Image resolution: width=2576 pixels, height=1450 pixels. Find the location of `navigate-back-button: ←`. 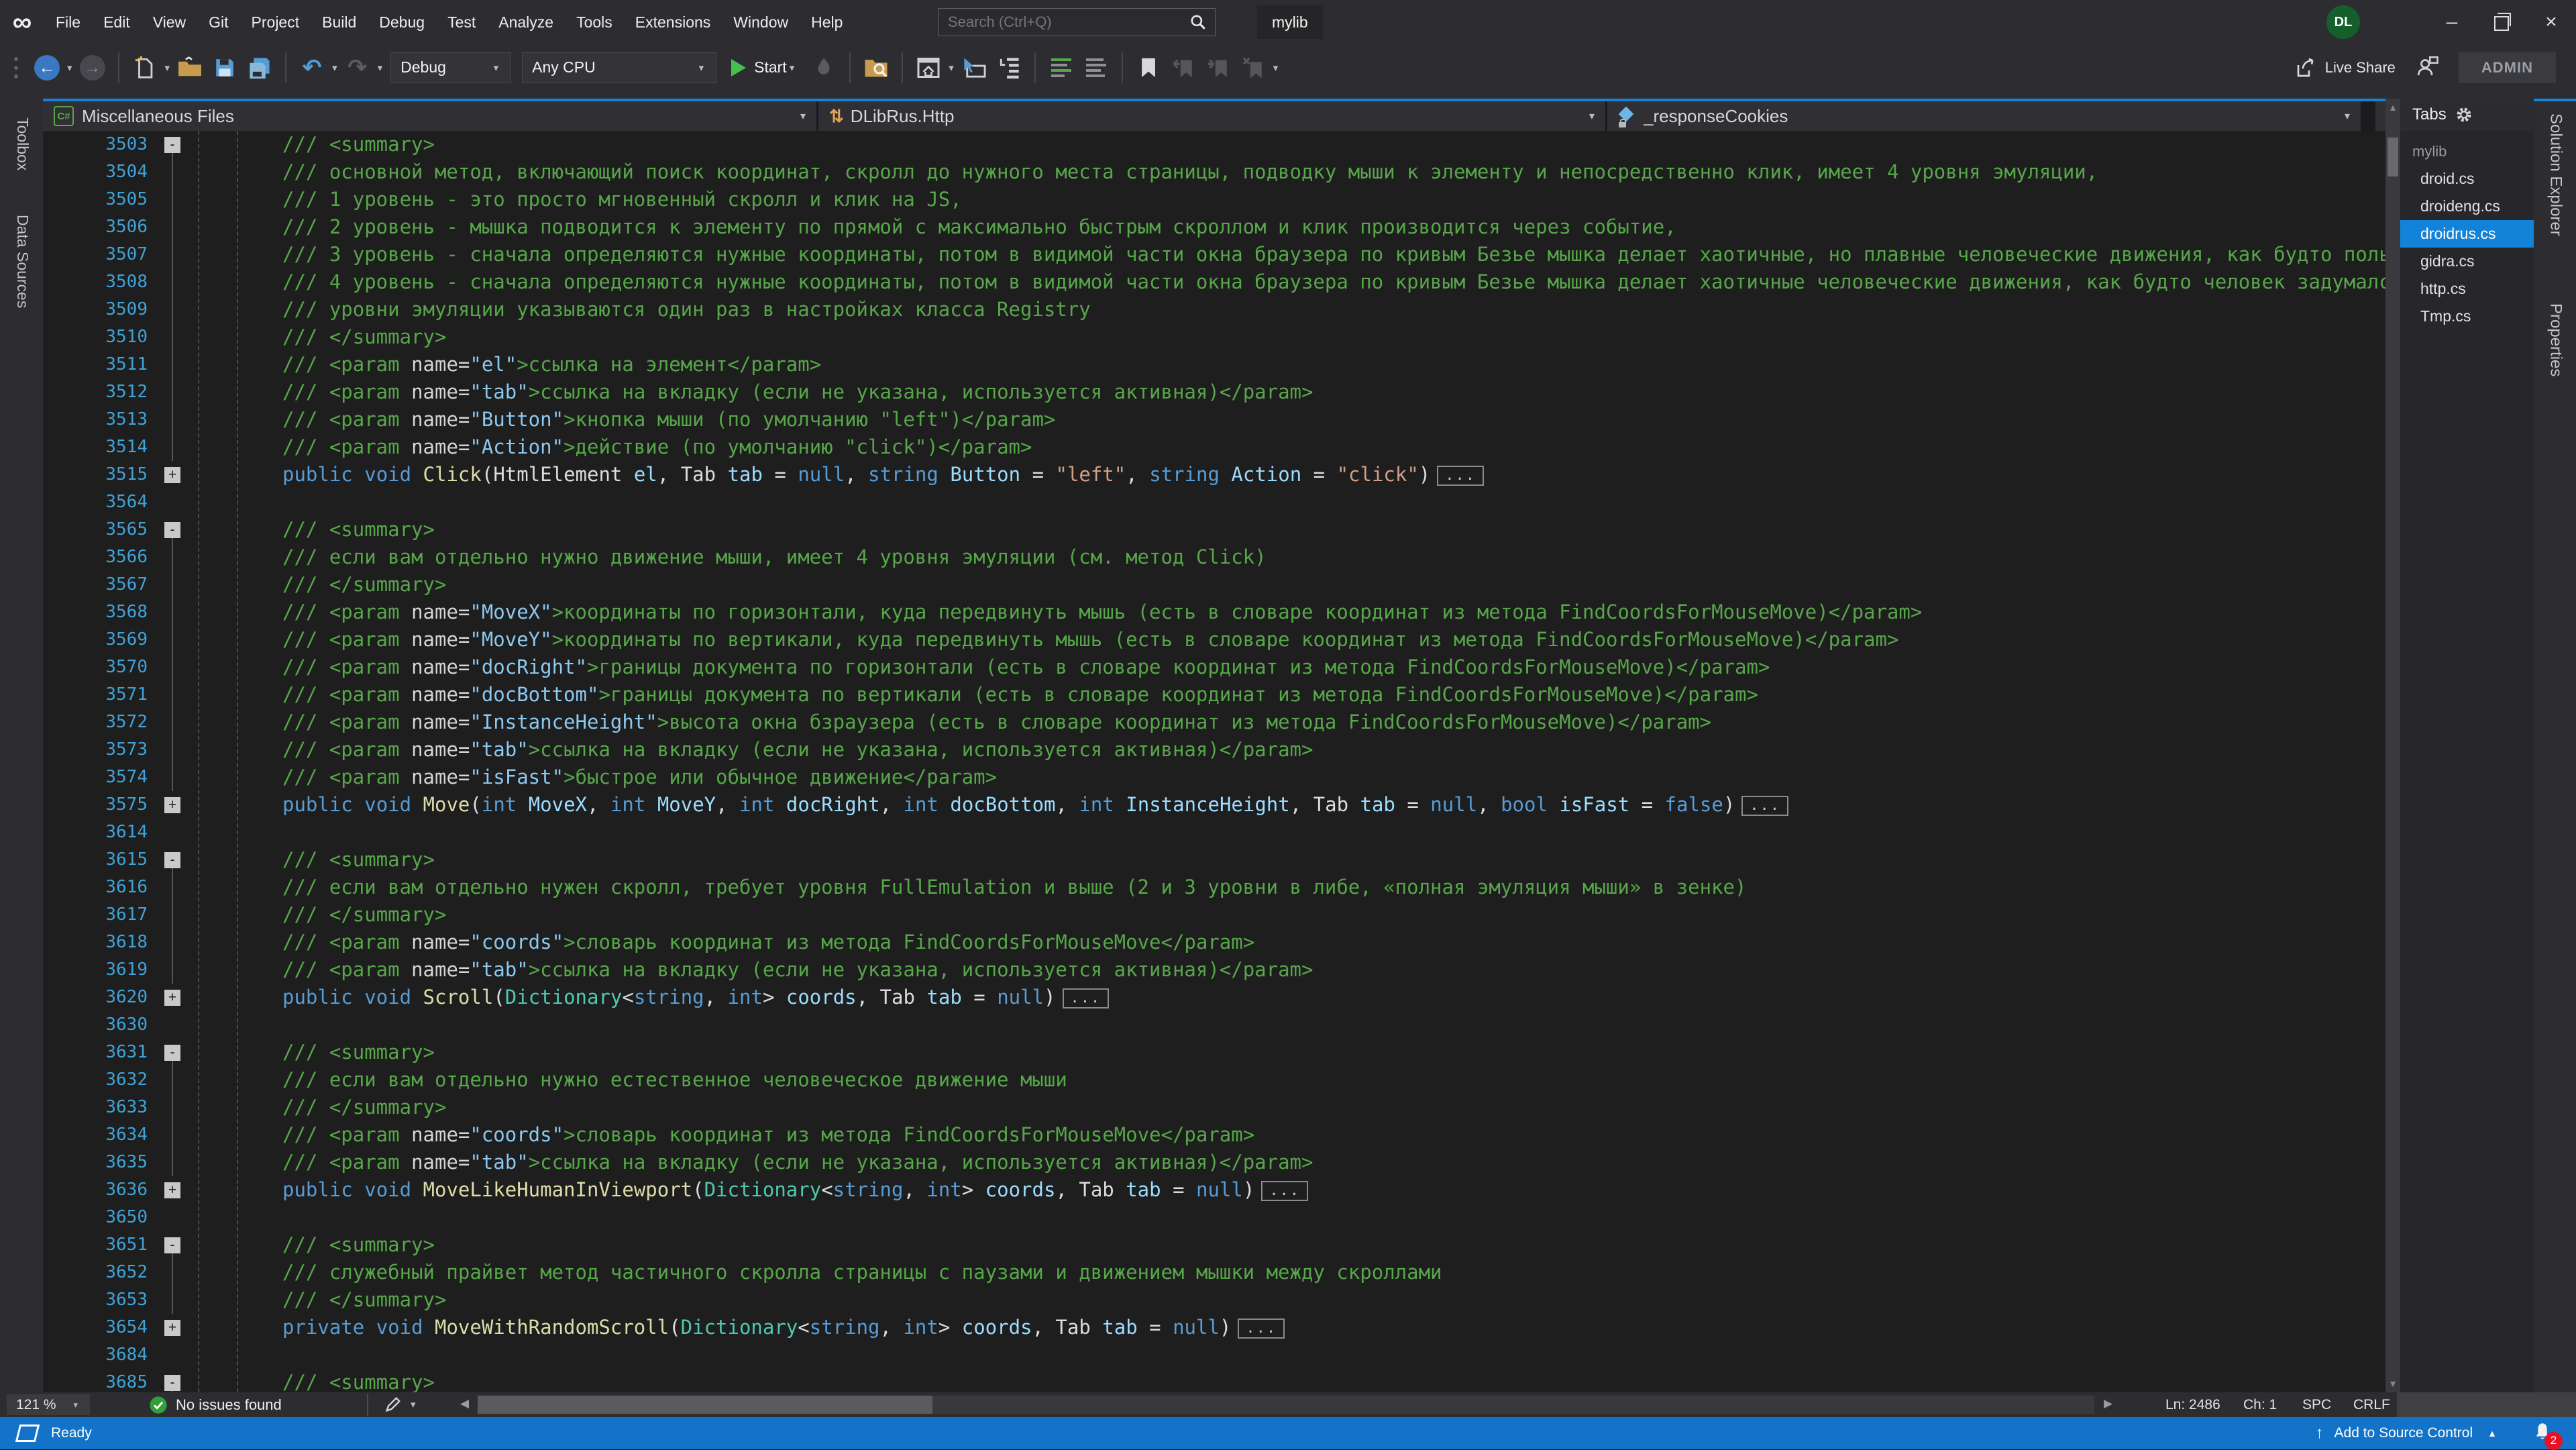

navigate-back-button: ← is located at coordinates (47, 68).